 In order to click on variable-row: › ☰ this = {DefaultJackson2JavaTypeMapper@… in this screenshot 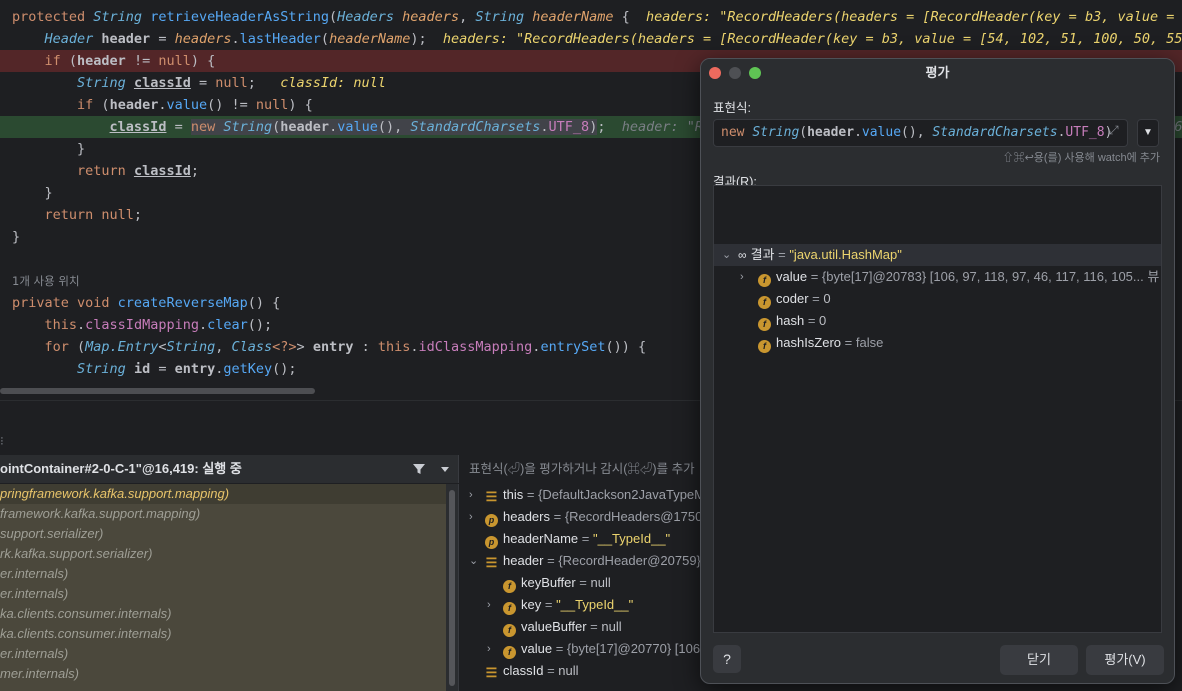, I will do `click(588, 495)`.